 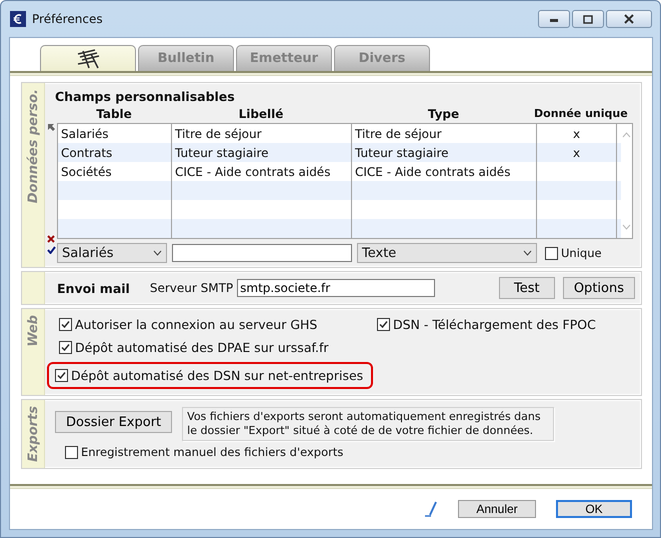 What do you see at coordinates (368, 424) in the screenshot?
I see `info-note: Vos fichiers d'exports seront automatiquement enregistrés dans le dossier "Export" situé à coté de de votre fichier de données.` at bounding box center [368, 424].